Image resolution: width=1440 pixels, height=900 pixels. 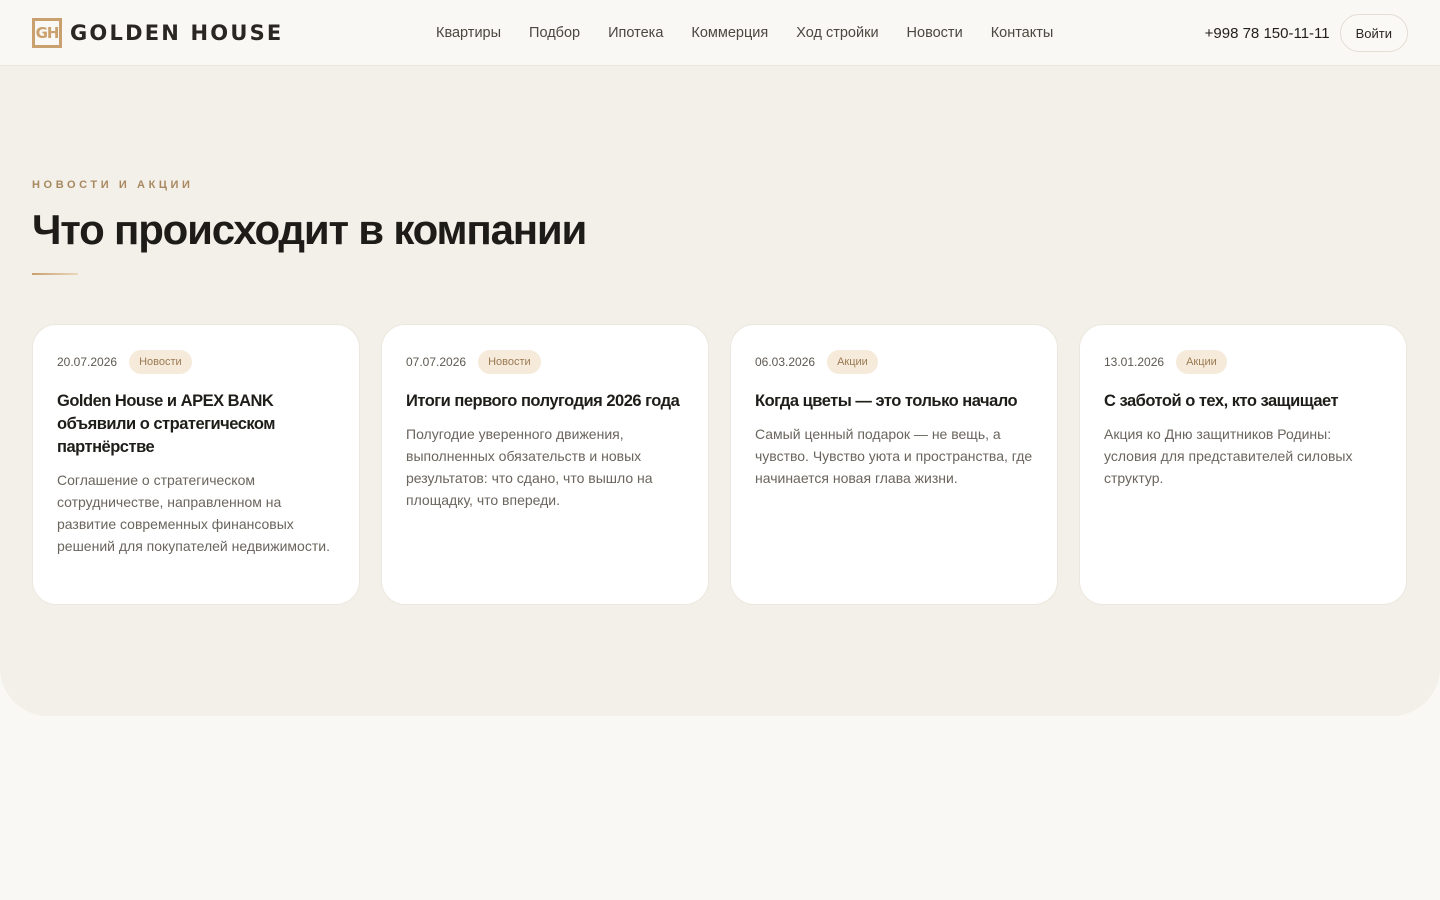 I want to click on title-underline, so click(x=55, y=274).